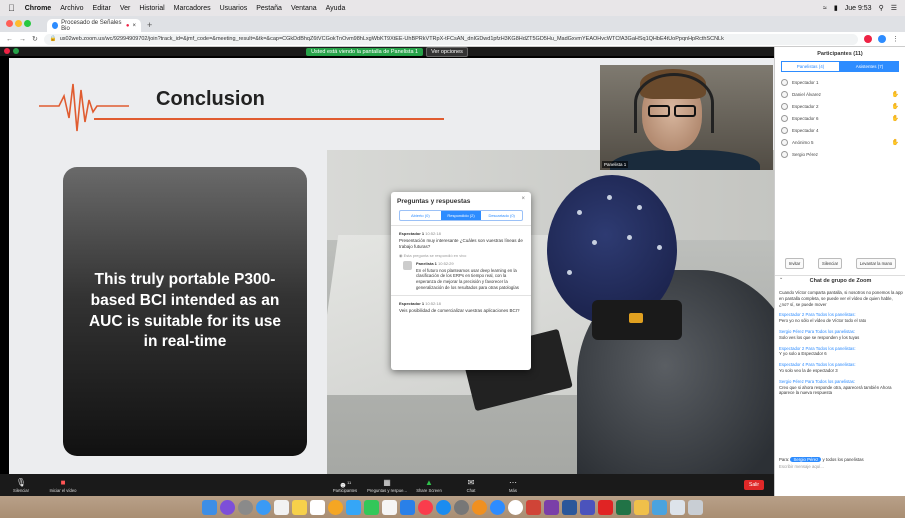  I want to click on menu-ayuda: Ayuda, so click(336, 8).